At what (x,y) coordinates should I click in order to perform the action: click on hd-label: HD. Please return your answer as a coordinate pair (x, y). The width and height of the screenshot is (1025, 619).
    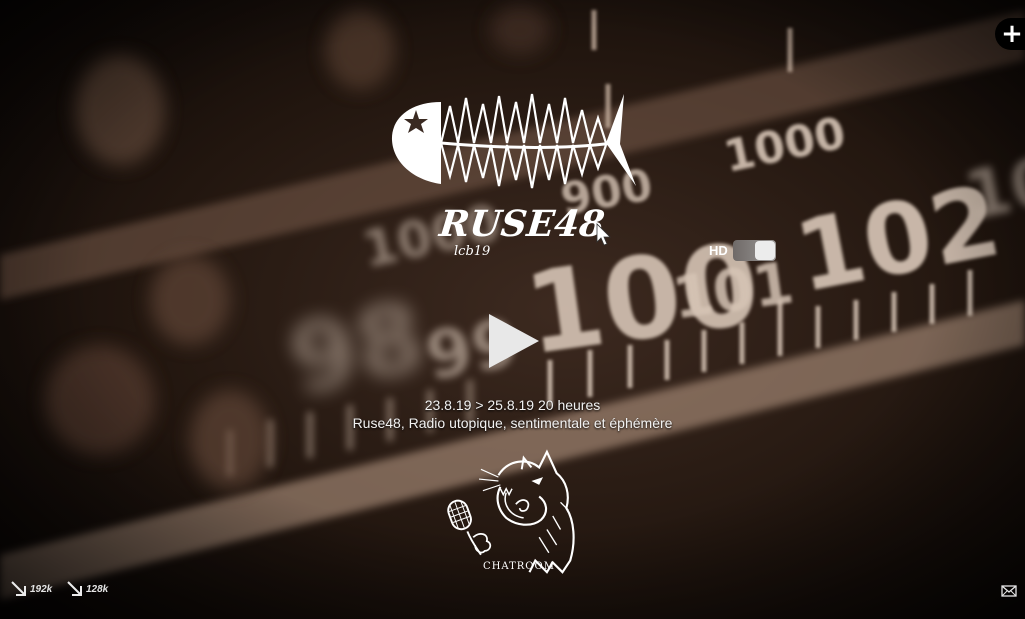
    Looking at the image, I should click on (718, 250).